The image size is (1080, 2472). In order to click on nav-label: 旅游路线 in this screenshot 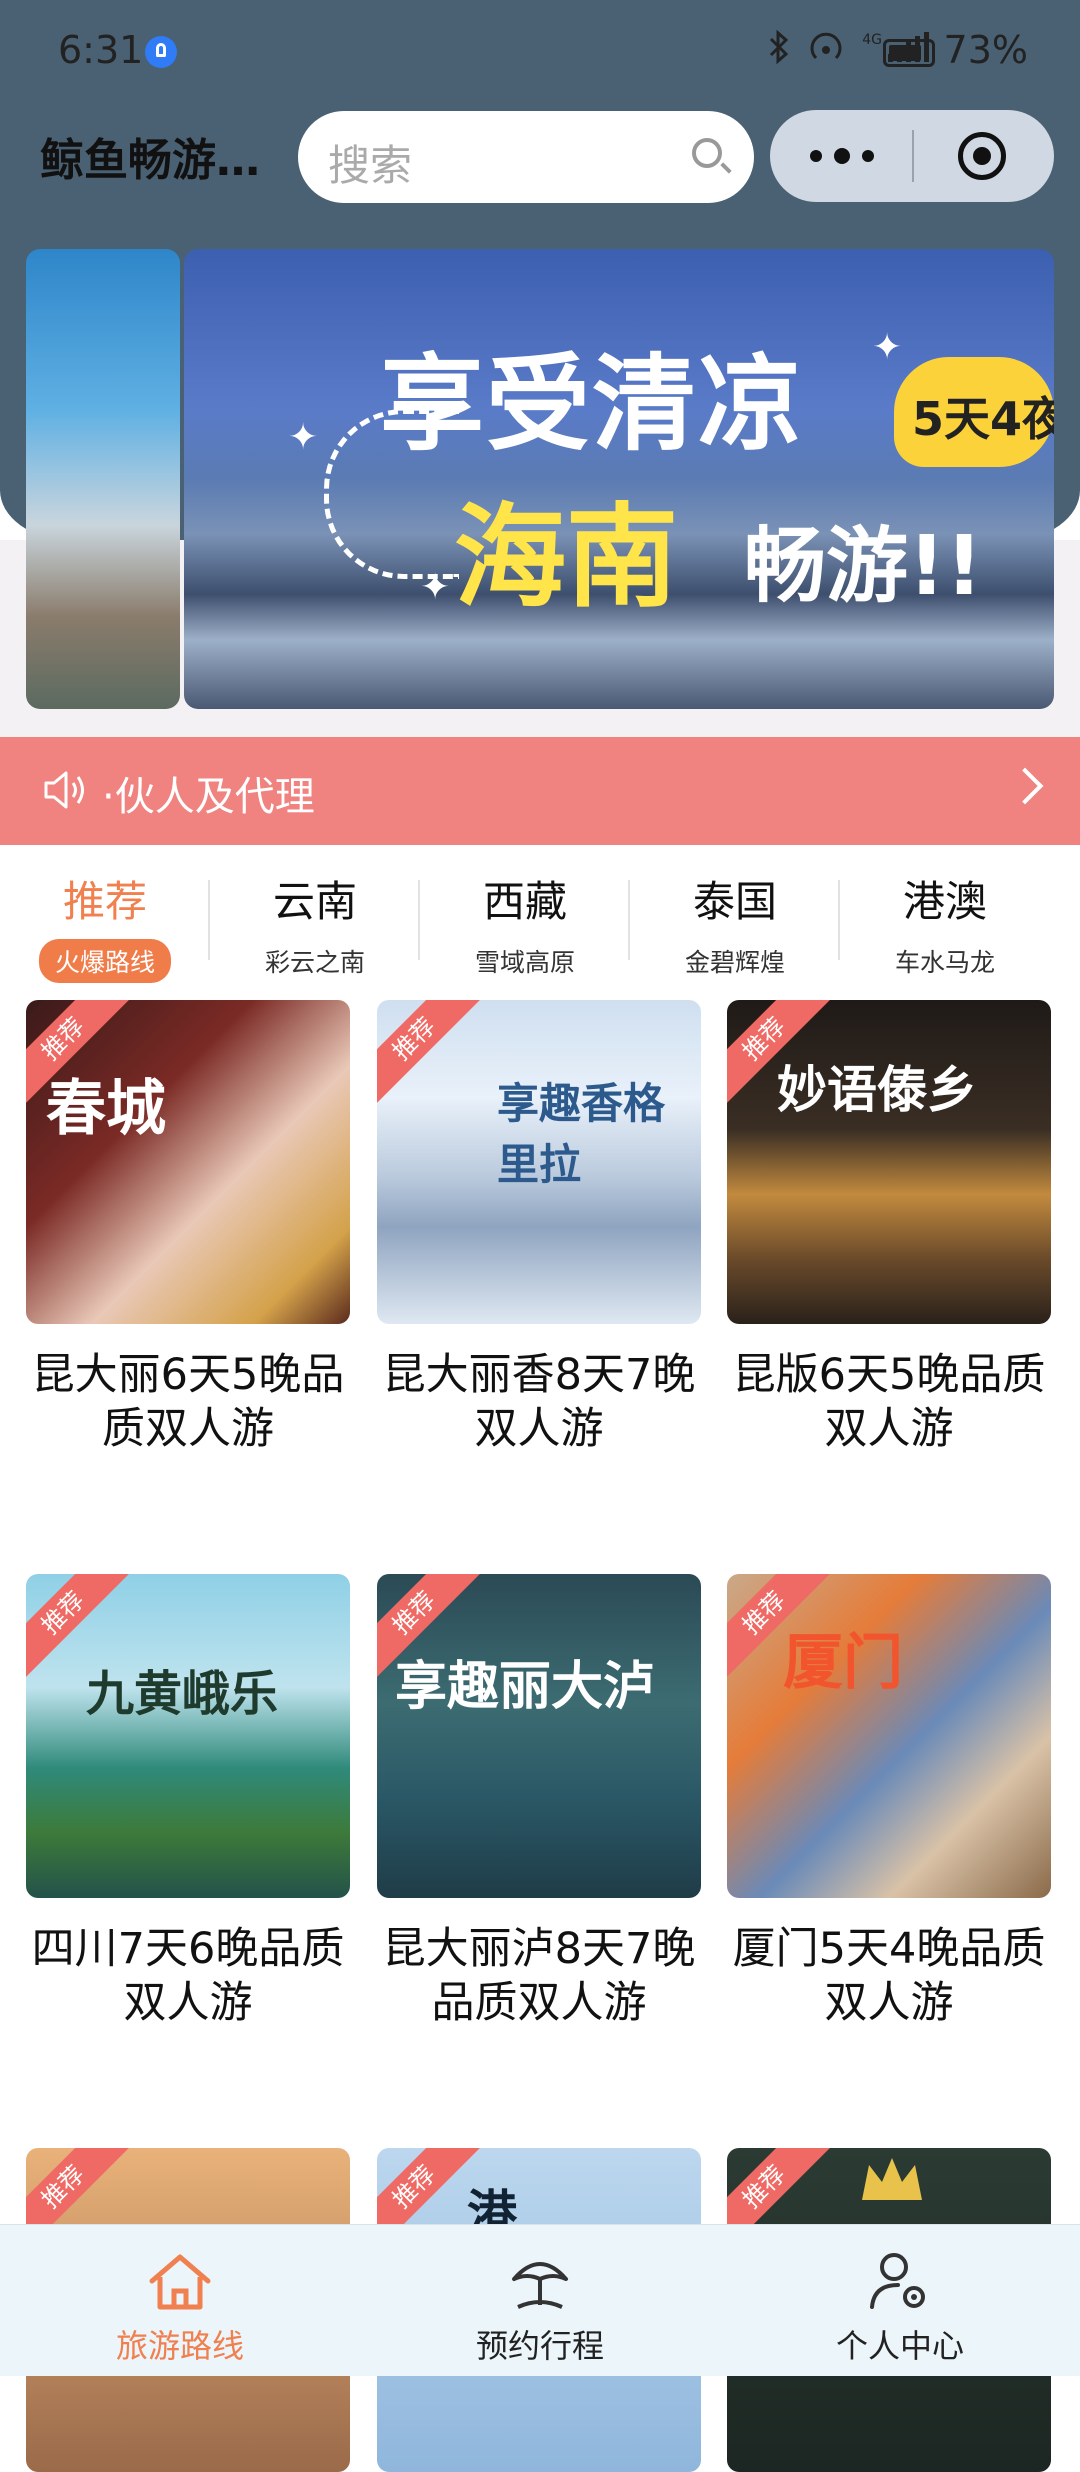, I will do `click(179, 2346)`.